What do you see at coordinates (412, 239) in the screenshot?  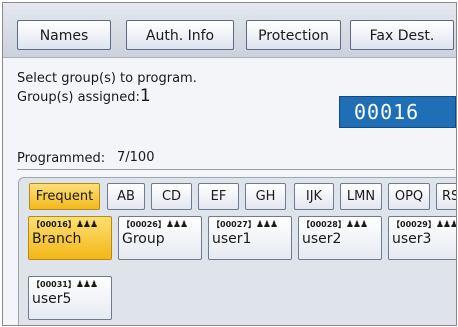 I see `entry-name: user3` at bounding box center [412, 239].